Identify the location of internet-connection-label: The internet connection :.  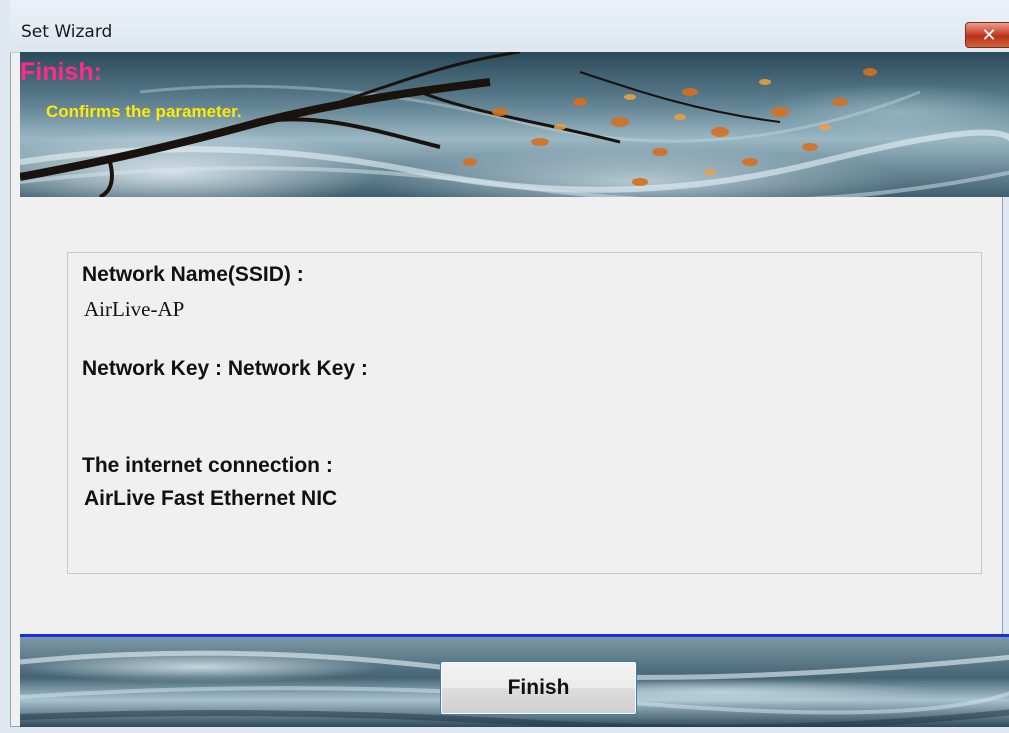
(207, 465).